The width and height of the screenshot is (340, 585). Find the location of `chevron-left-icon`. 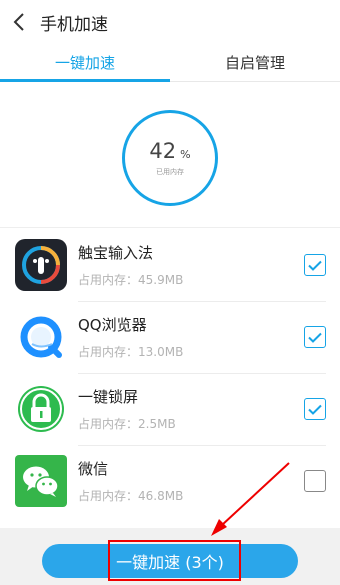

chevron-left-icon is located at coordinates (18, 22).